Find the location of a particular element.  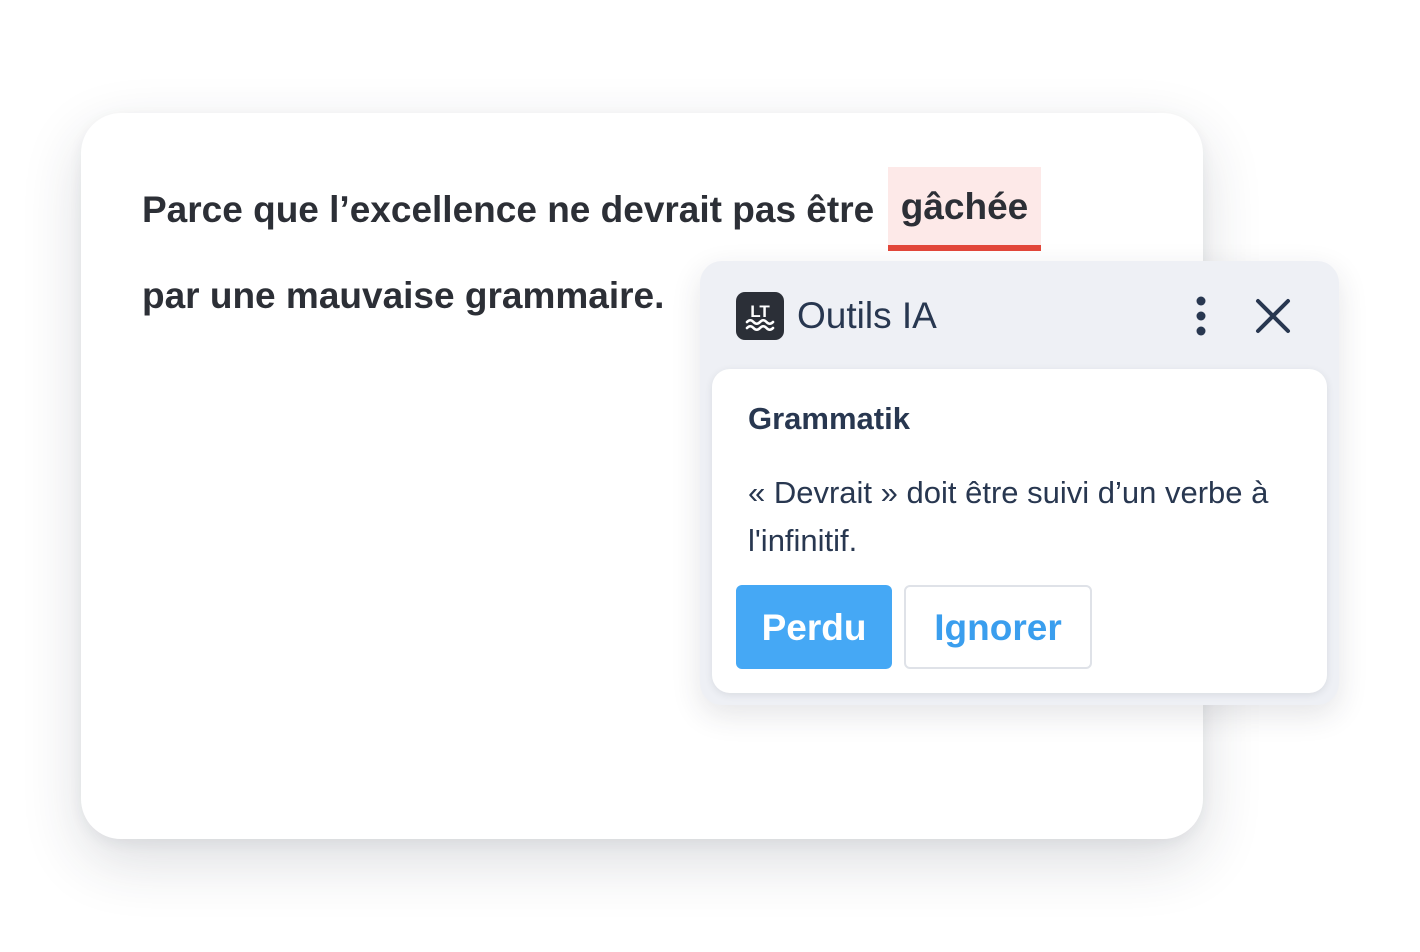

close-icon is located at coordinates (1273, 316).